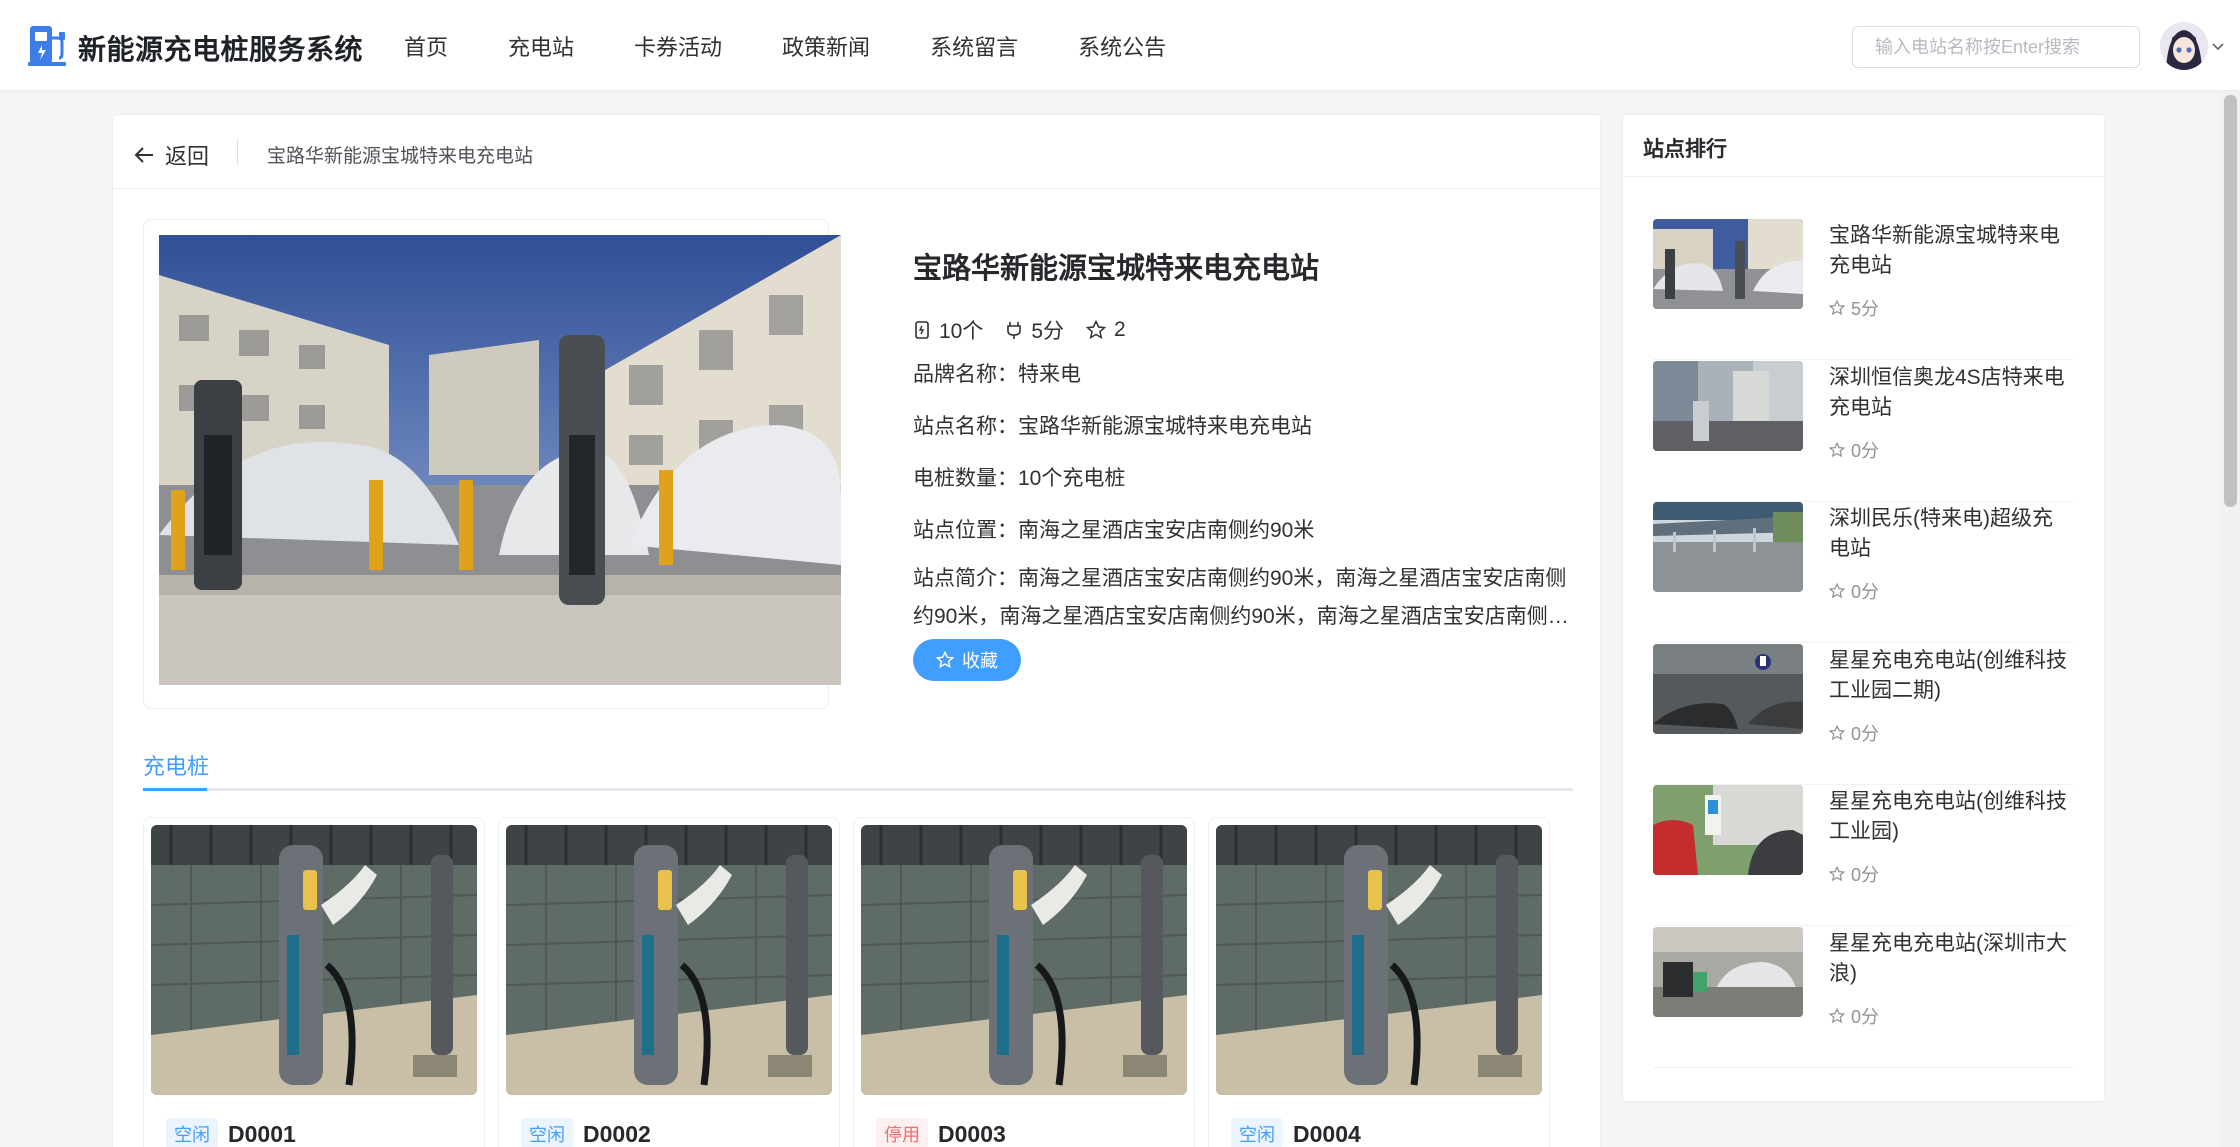  What do you see at coordinates (1948, 816) in the screenshot?
I see `ranking-station-name: 星星充电充电站(创维科技工业园)` at bounding box center [1948, 816].